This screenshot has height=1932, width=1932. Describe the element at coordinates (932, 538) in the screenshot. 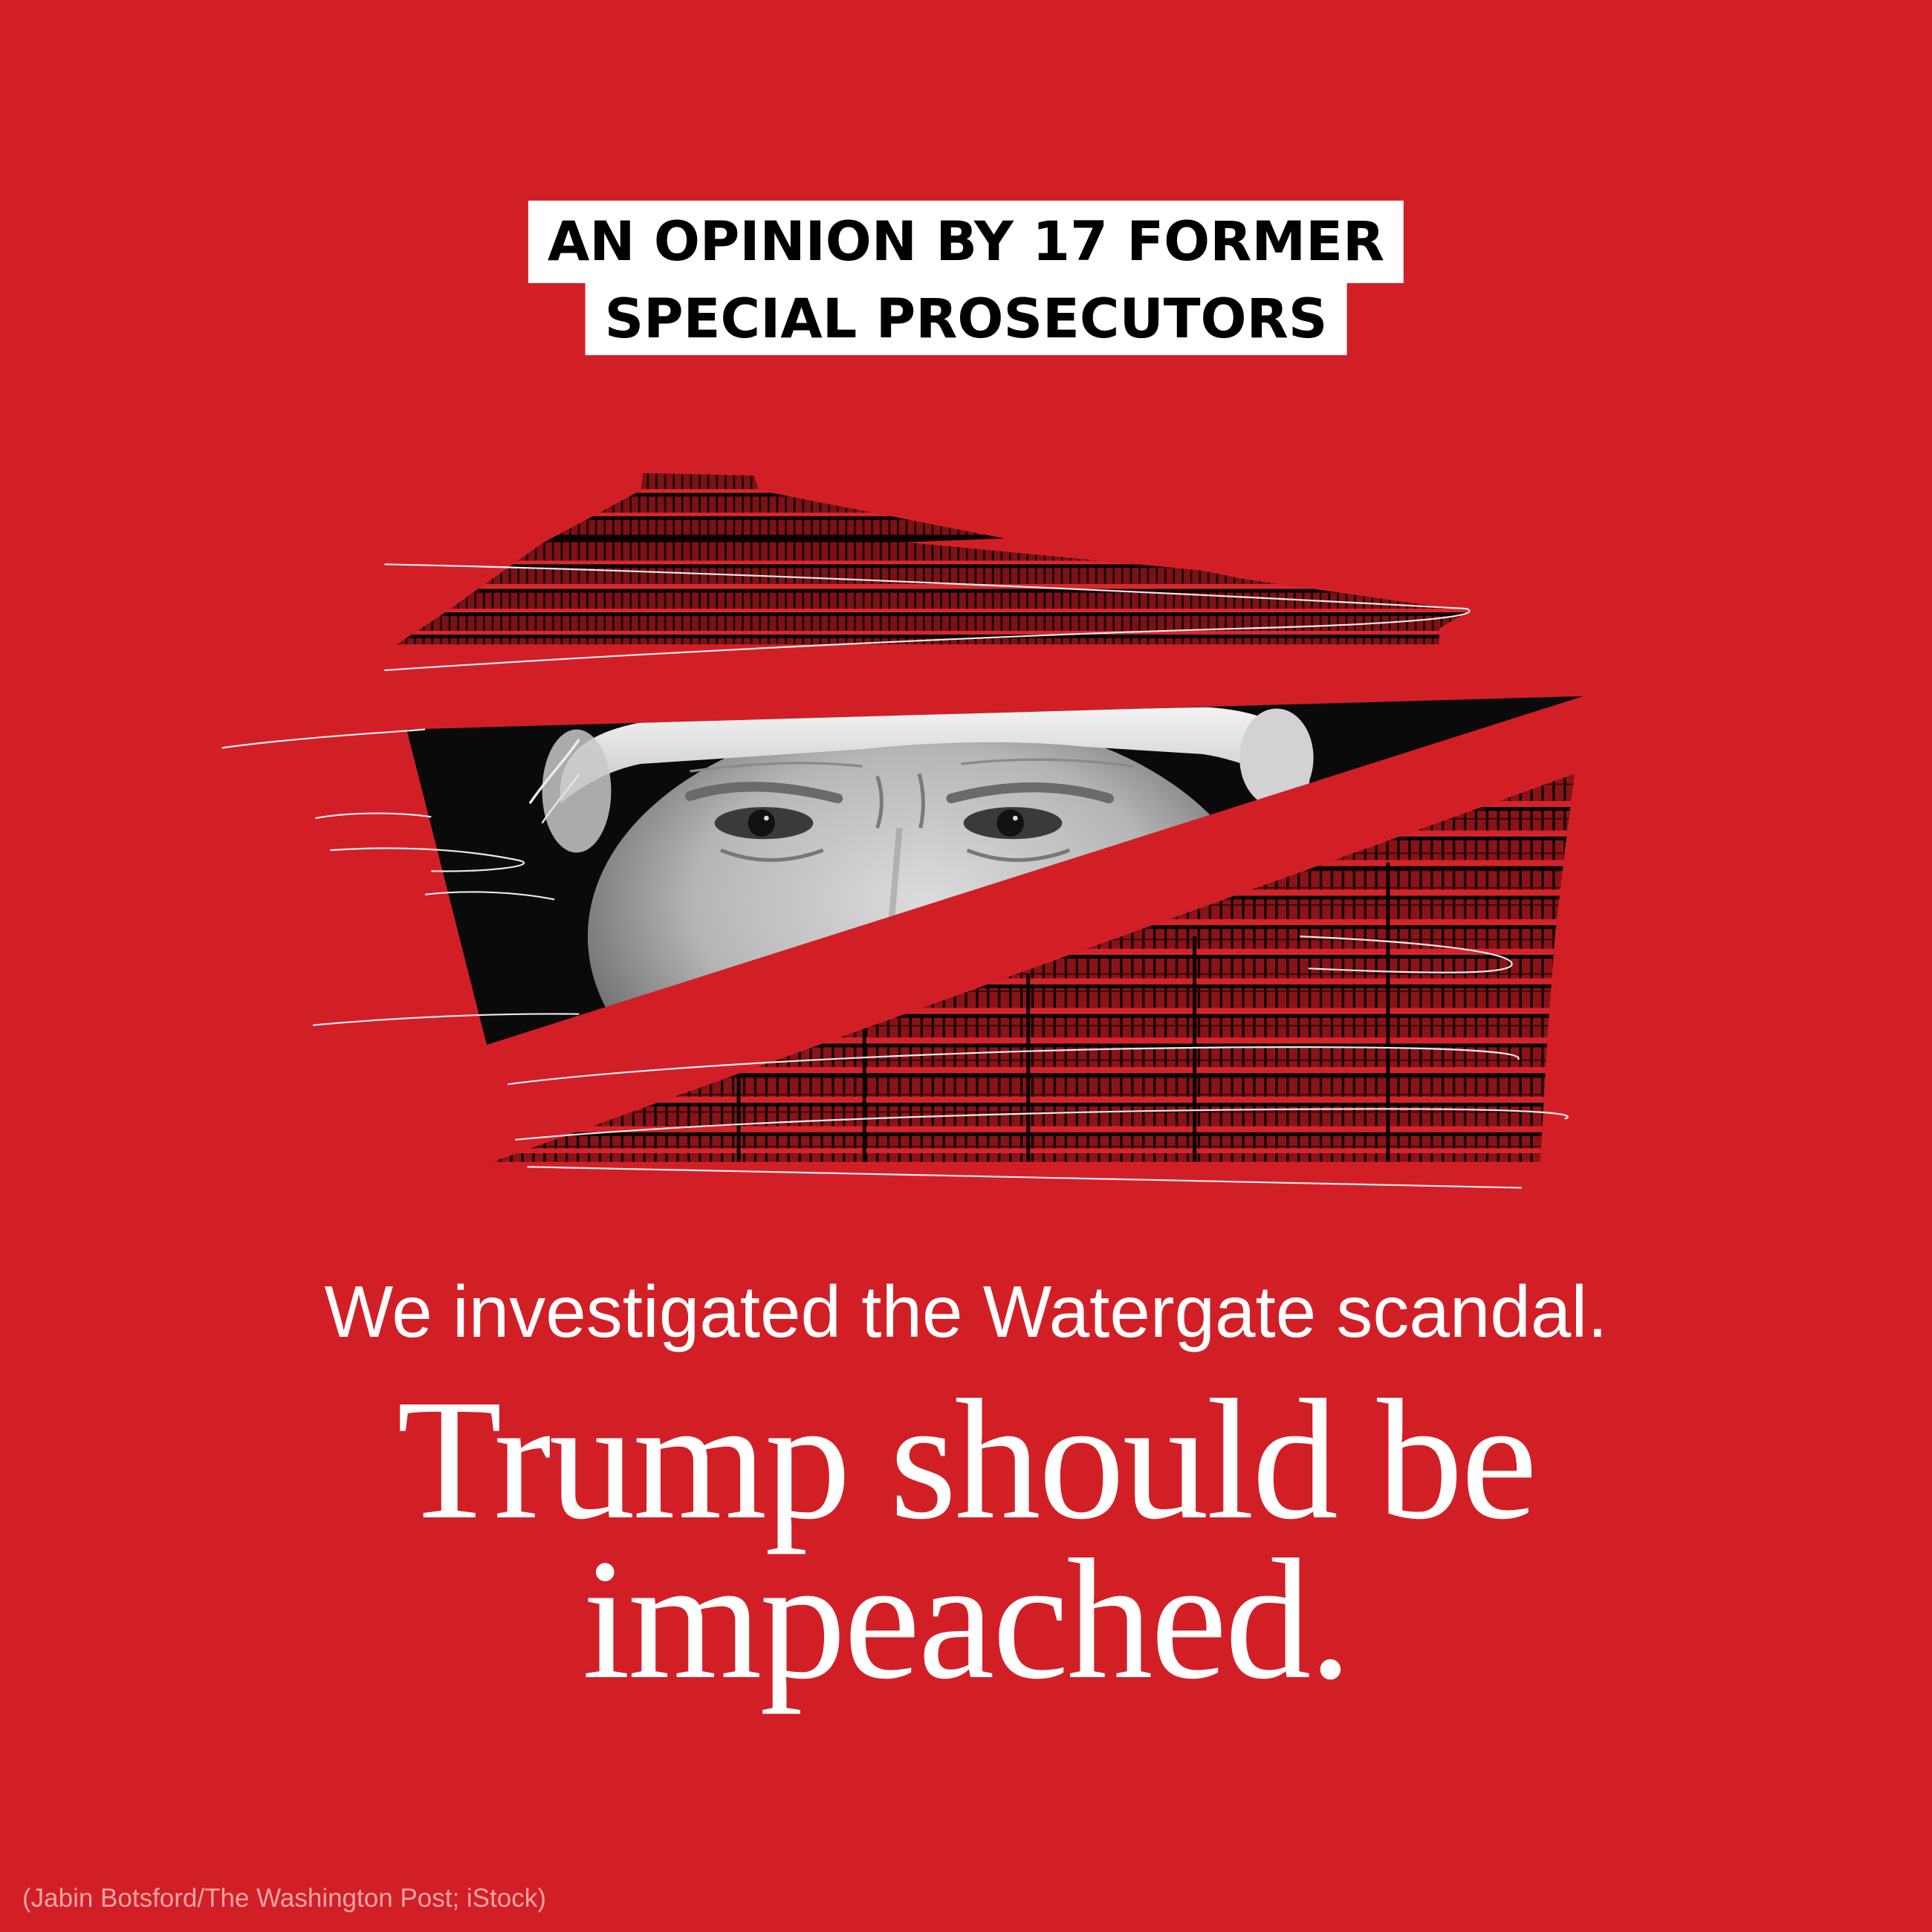

I see `railing-band` at that location.